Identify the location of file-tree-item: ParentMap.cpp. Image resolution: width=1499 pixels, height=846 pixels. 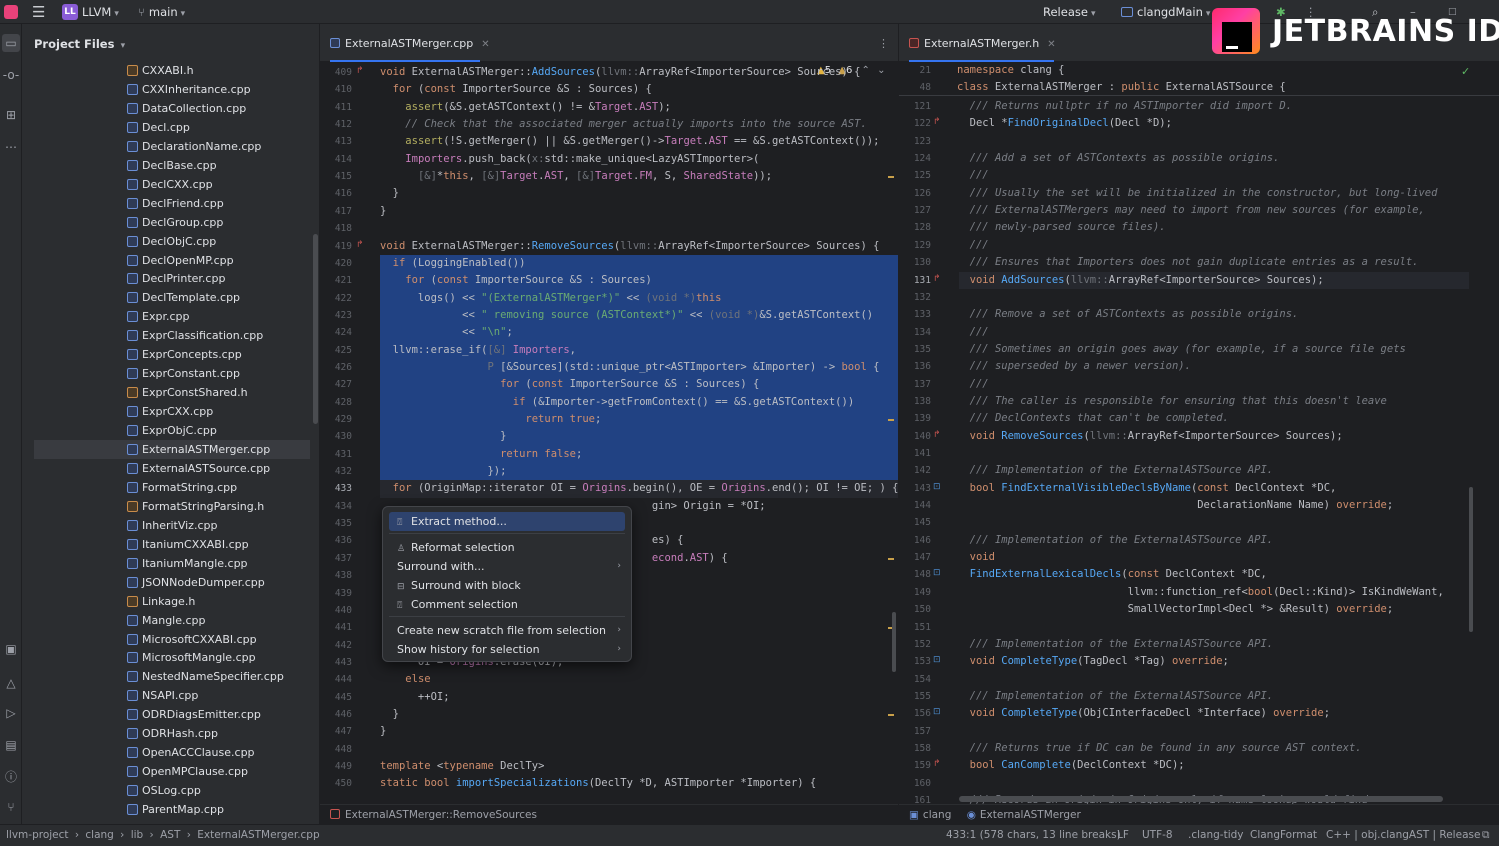
(172, 809).